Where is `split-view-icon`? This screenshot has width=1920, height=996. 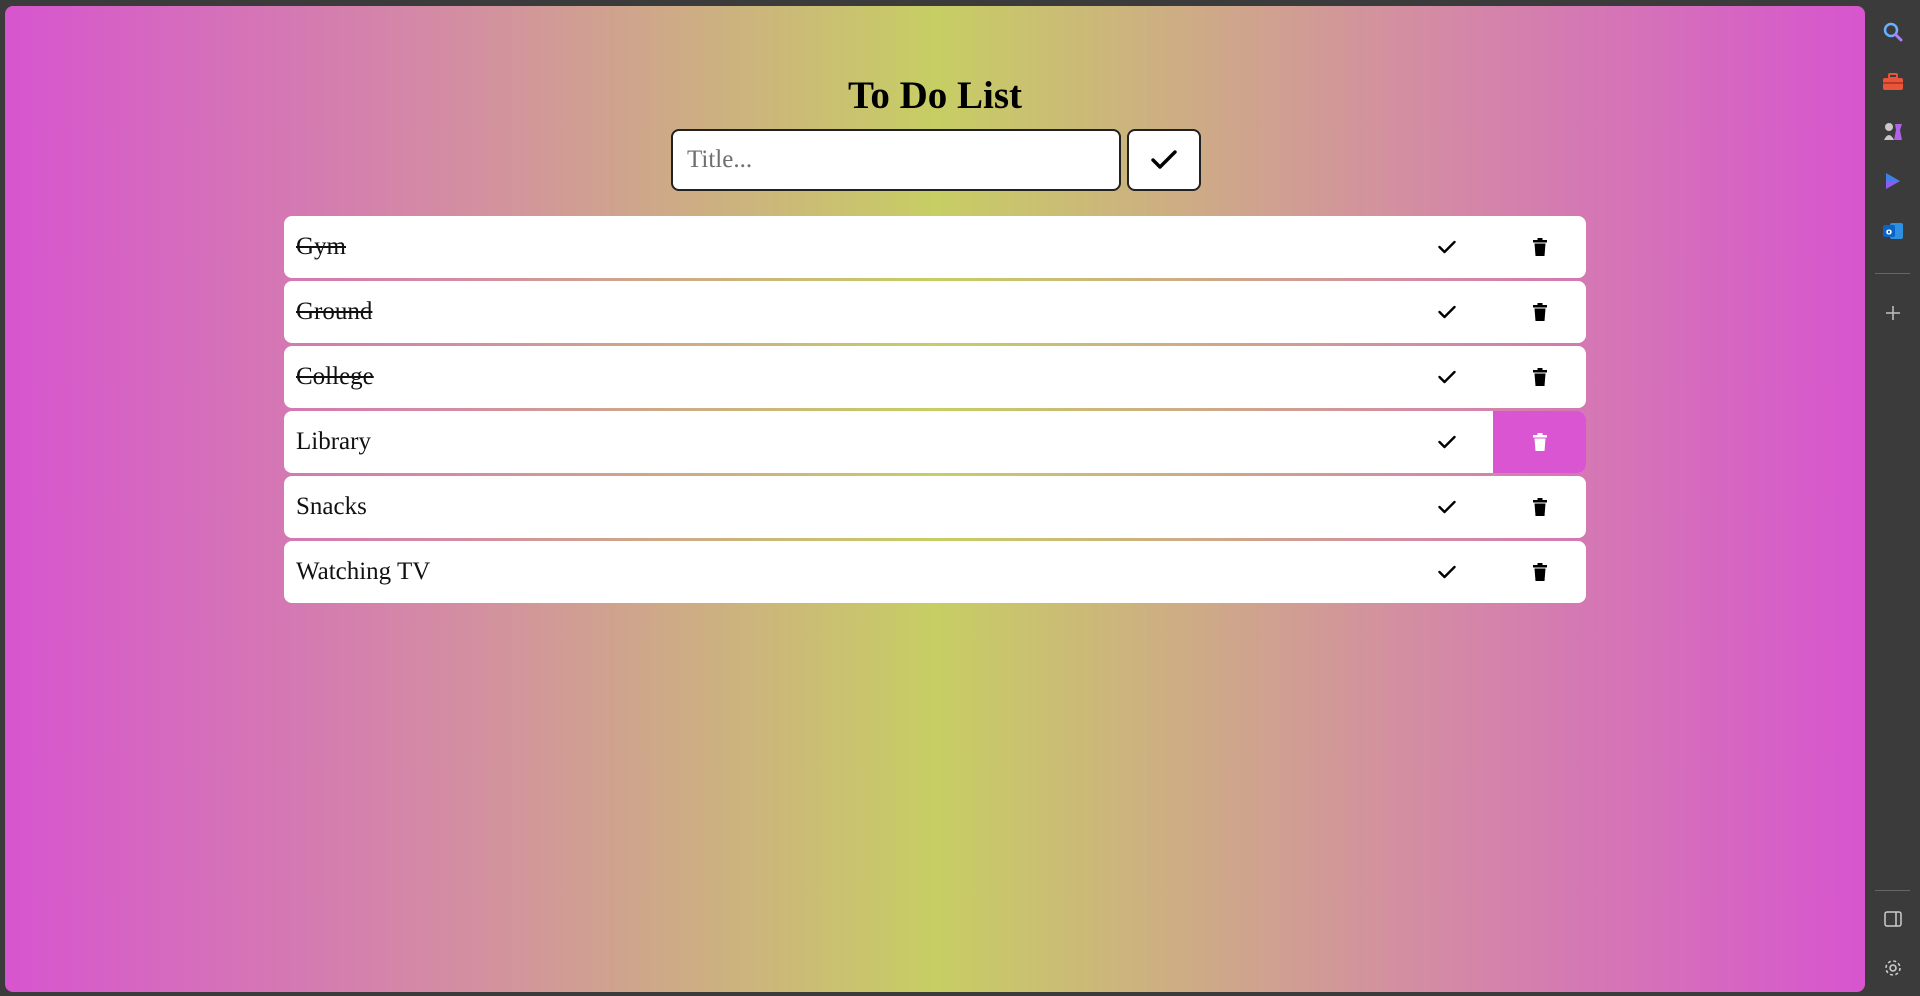 split-view-icon is located at coordinates (1893, 919).